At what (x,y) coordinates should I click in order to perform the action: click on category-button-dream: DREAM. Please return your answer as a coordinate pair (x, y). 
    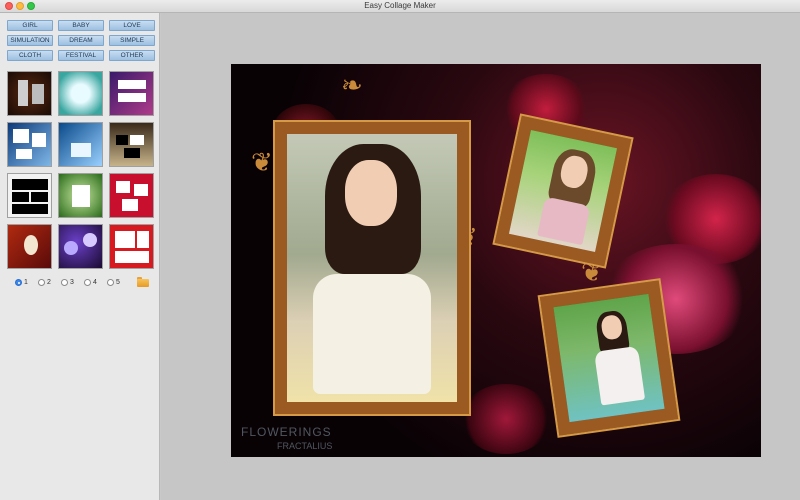
    Looking at the image, I should click on (81, 40).